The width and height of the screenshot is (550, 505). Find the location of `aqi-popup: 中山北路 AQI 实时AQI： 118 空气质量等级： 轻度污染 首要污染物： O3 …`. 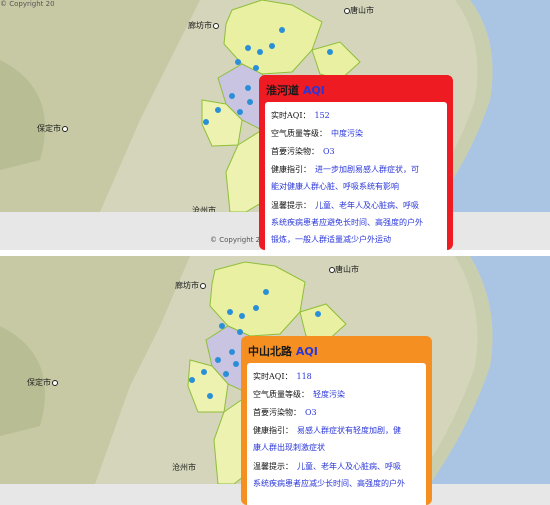

aqi-popup: 中山北路 AQI 实时AQI： 118 空气质量等级： 轻度污染 首要污染物： O3 … is located at coordinates (336, 420).